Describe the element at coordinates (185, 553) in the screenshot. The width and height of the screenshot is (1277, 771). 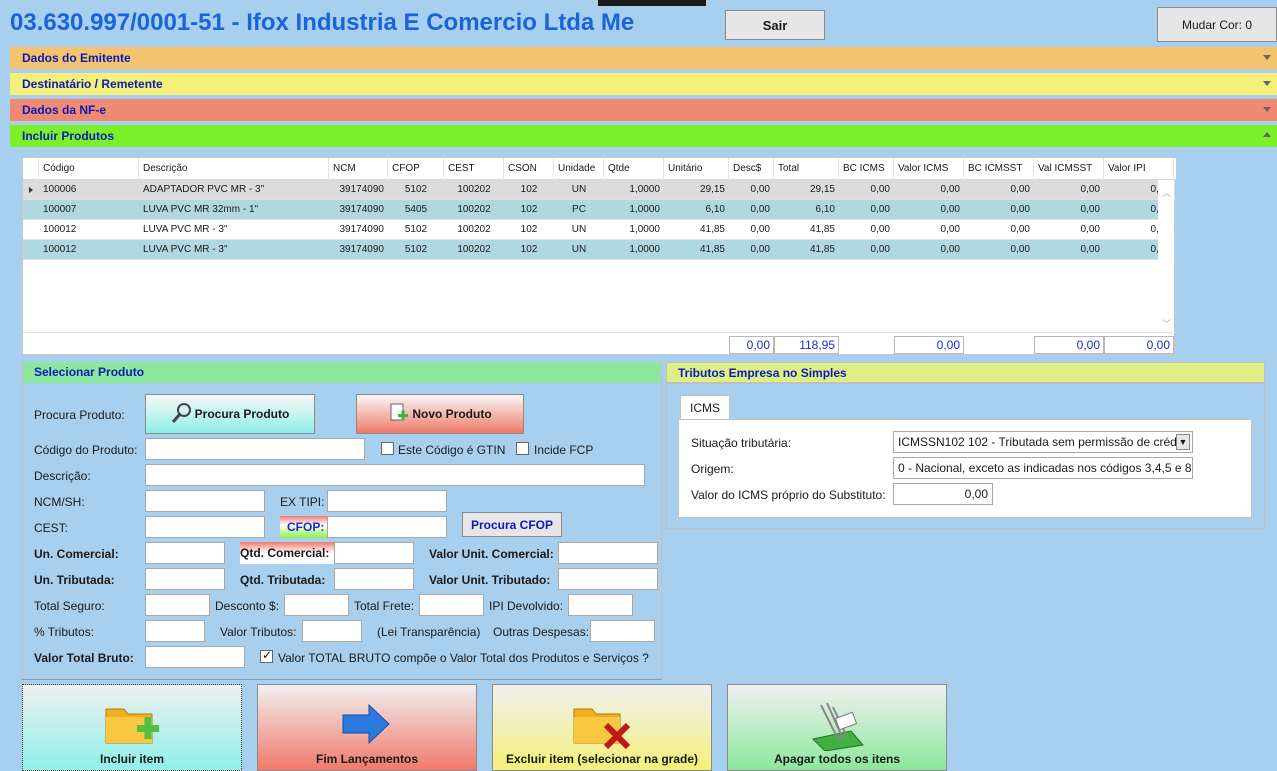
I see `un-comercial-input` at that location.